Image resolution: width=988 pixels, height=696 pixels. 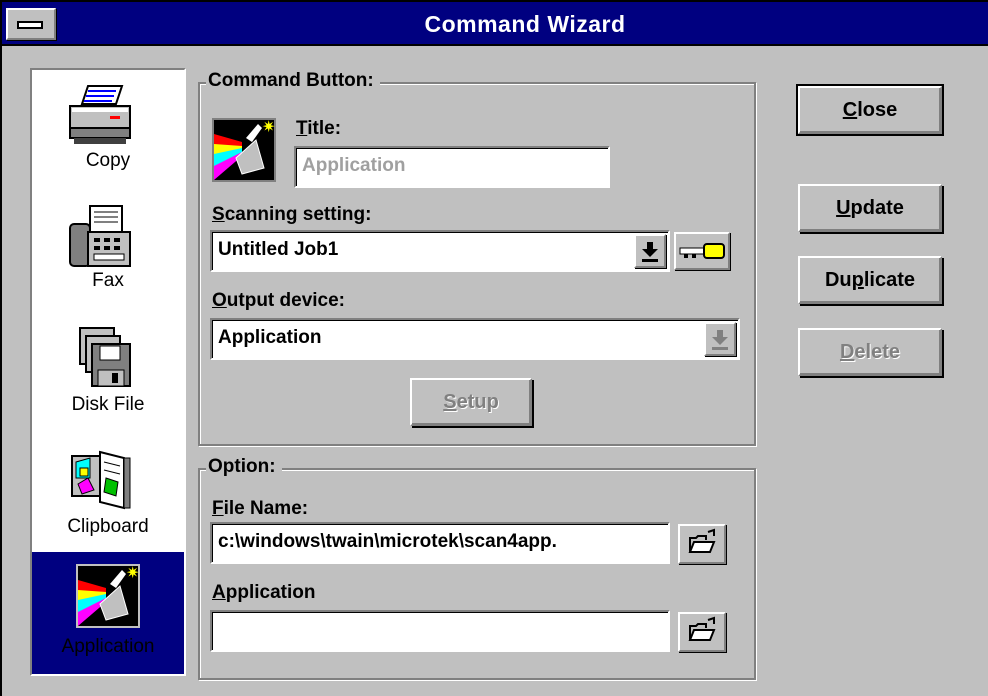 I want to click on output-device-value: Application, so click(x=270, y=337).